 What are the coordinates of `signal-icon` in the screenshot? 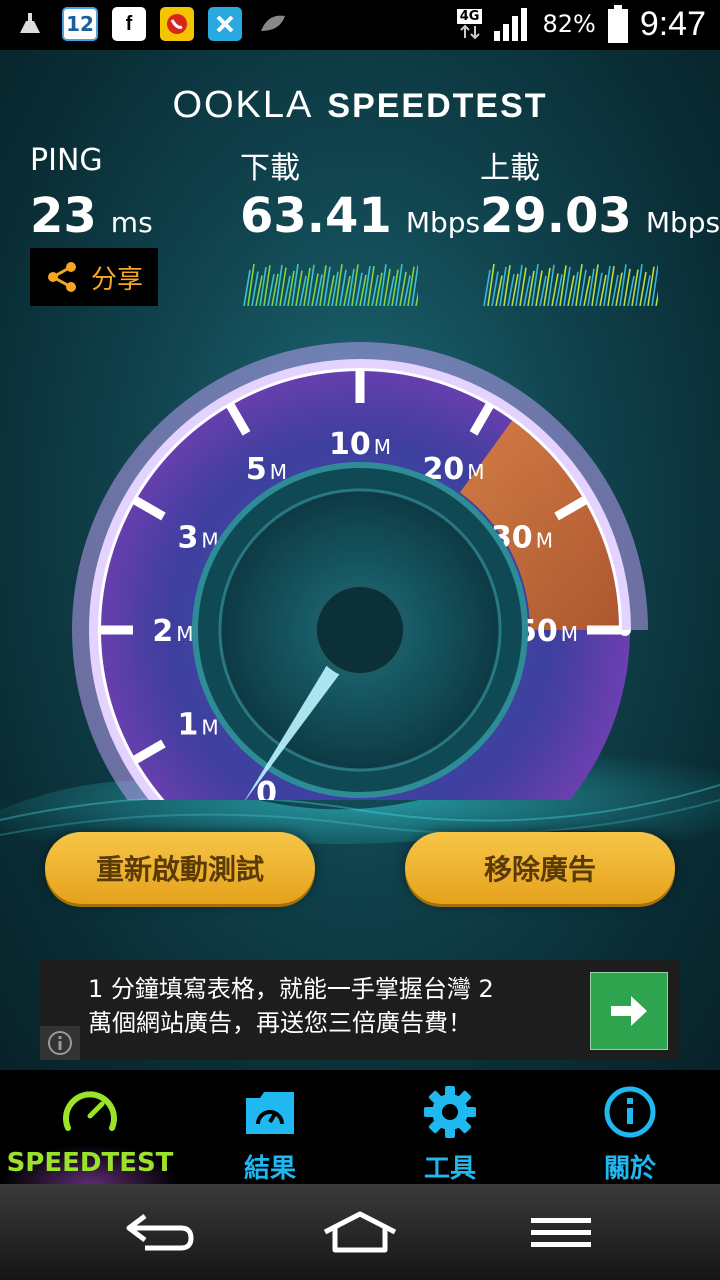 It's located at (511, 24).